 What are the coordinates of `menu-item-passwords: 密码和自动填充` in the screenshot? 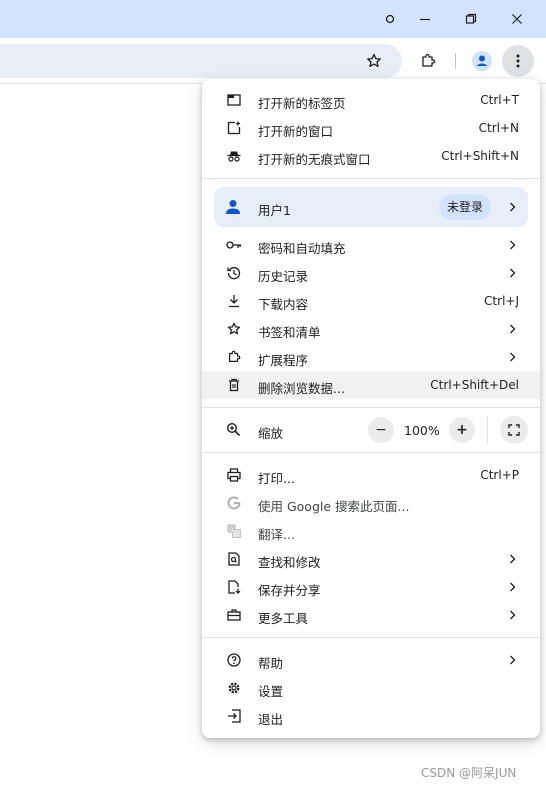 It's located at (371, 245).